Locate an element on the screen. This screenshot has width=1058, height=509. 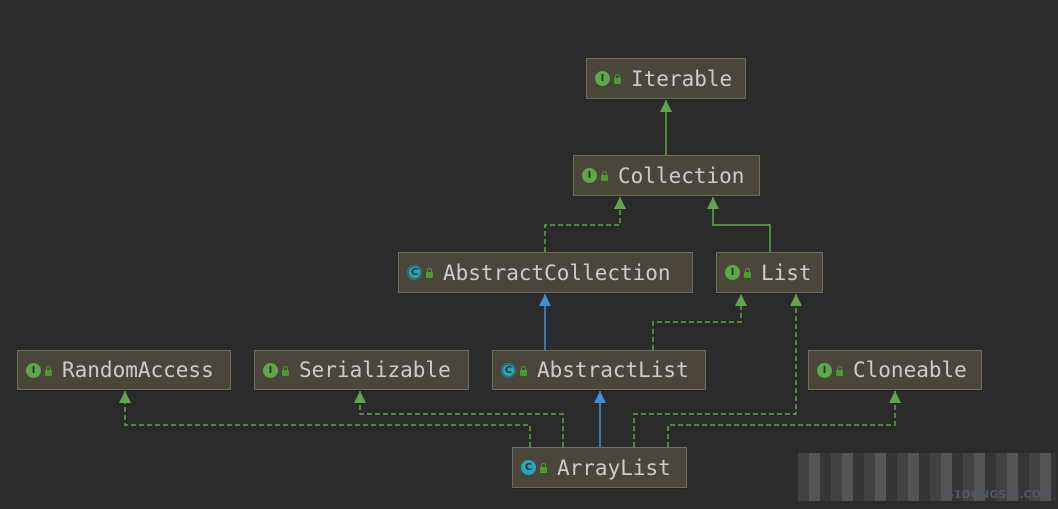
node-abstractlist: C AbstractList is located at coordinates (599, 370).